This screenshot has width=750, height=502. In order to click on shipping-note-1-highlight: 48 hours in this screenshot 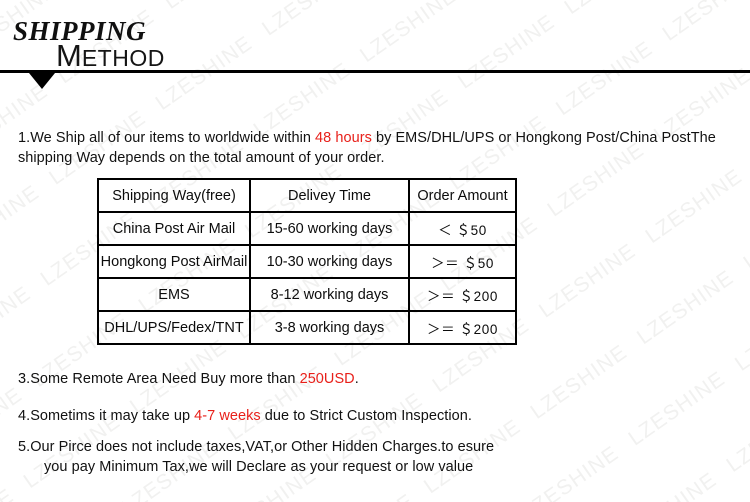, I will do `click(343, 138)`.